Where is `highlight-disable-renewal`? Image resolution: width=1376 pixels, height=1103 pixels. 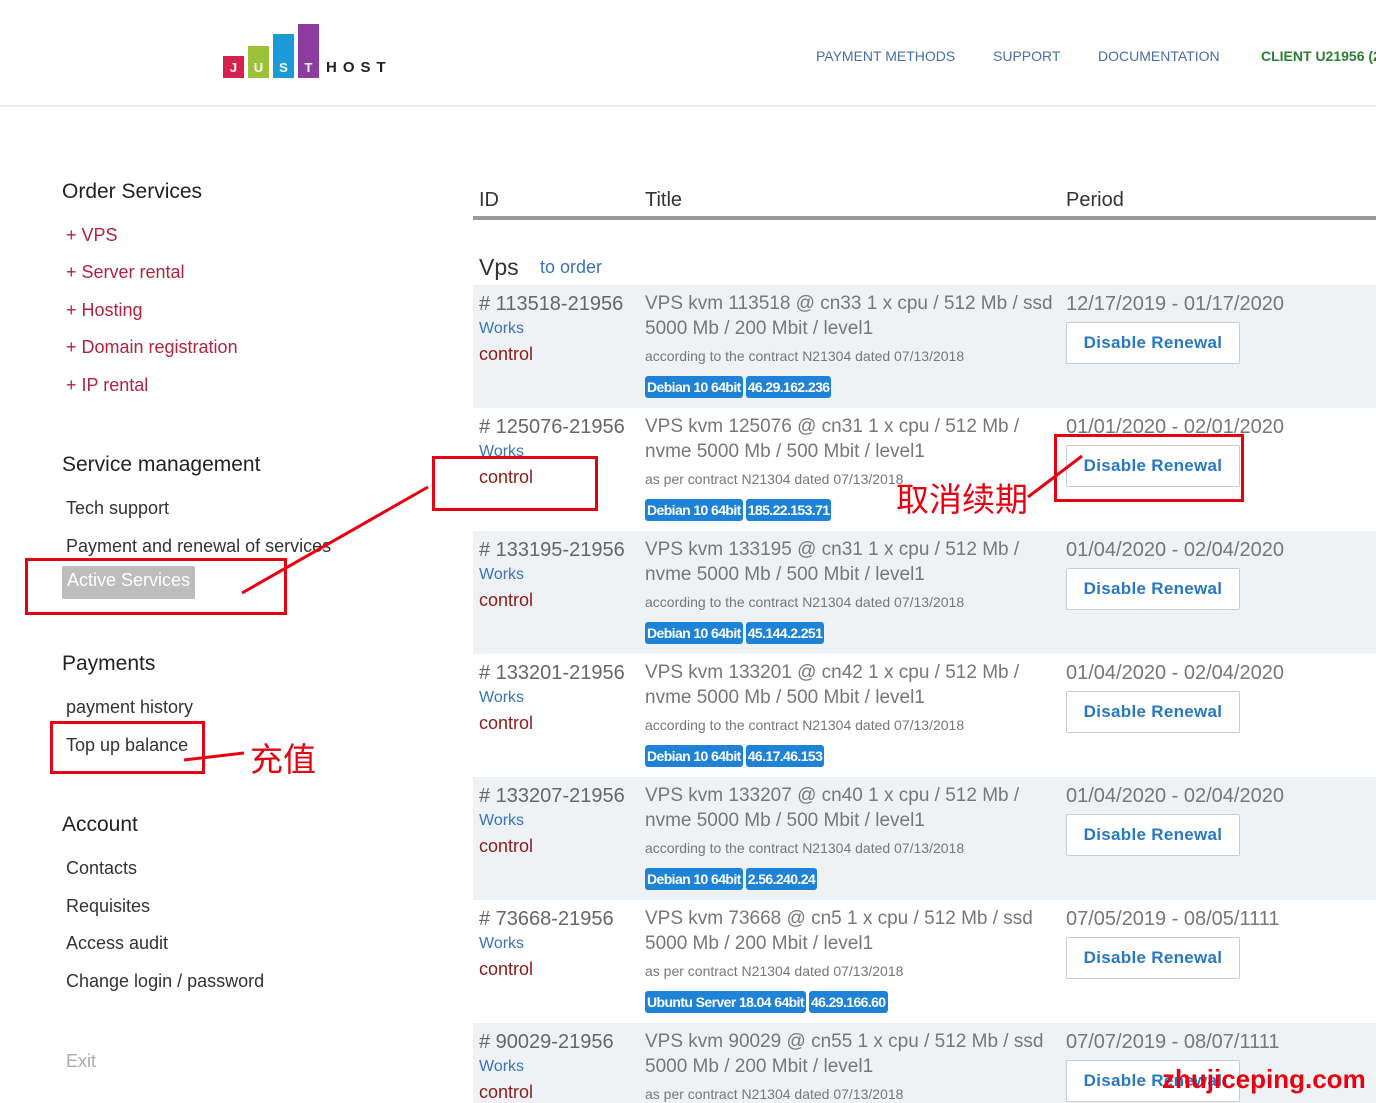 highlight-disable-renewal is located at coordinates (1149, 468).